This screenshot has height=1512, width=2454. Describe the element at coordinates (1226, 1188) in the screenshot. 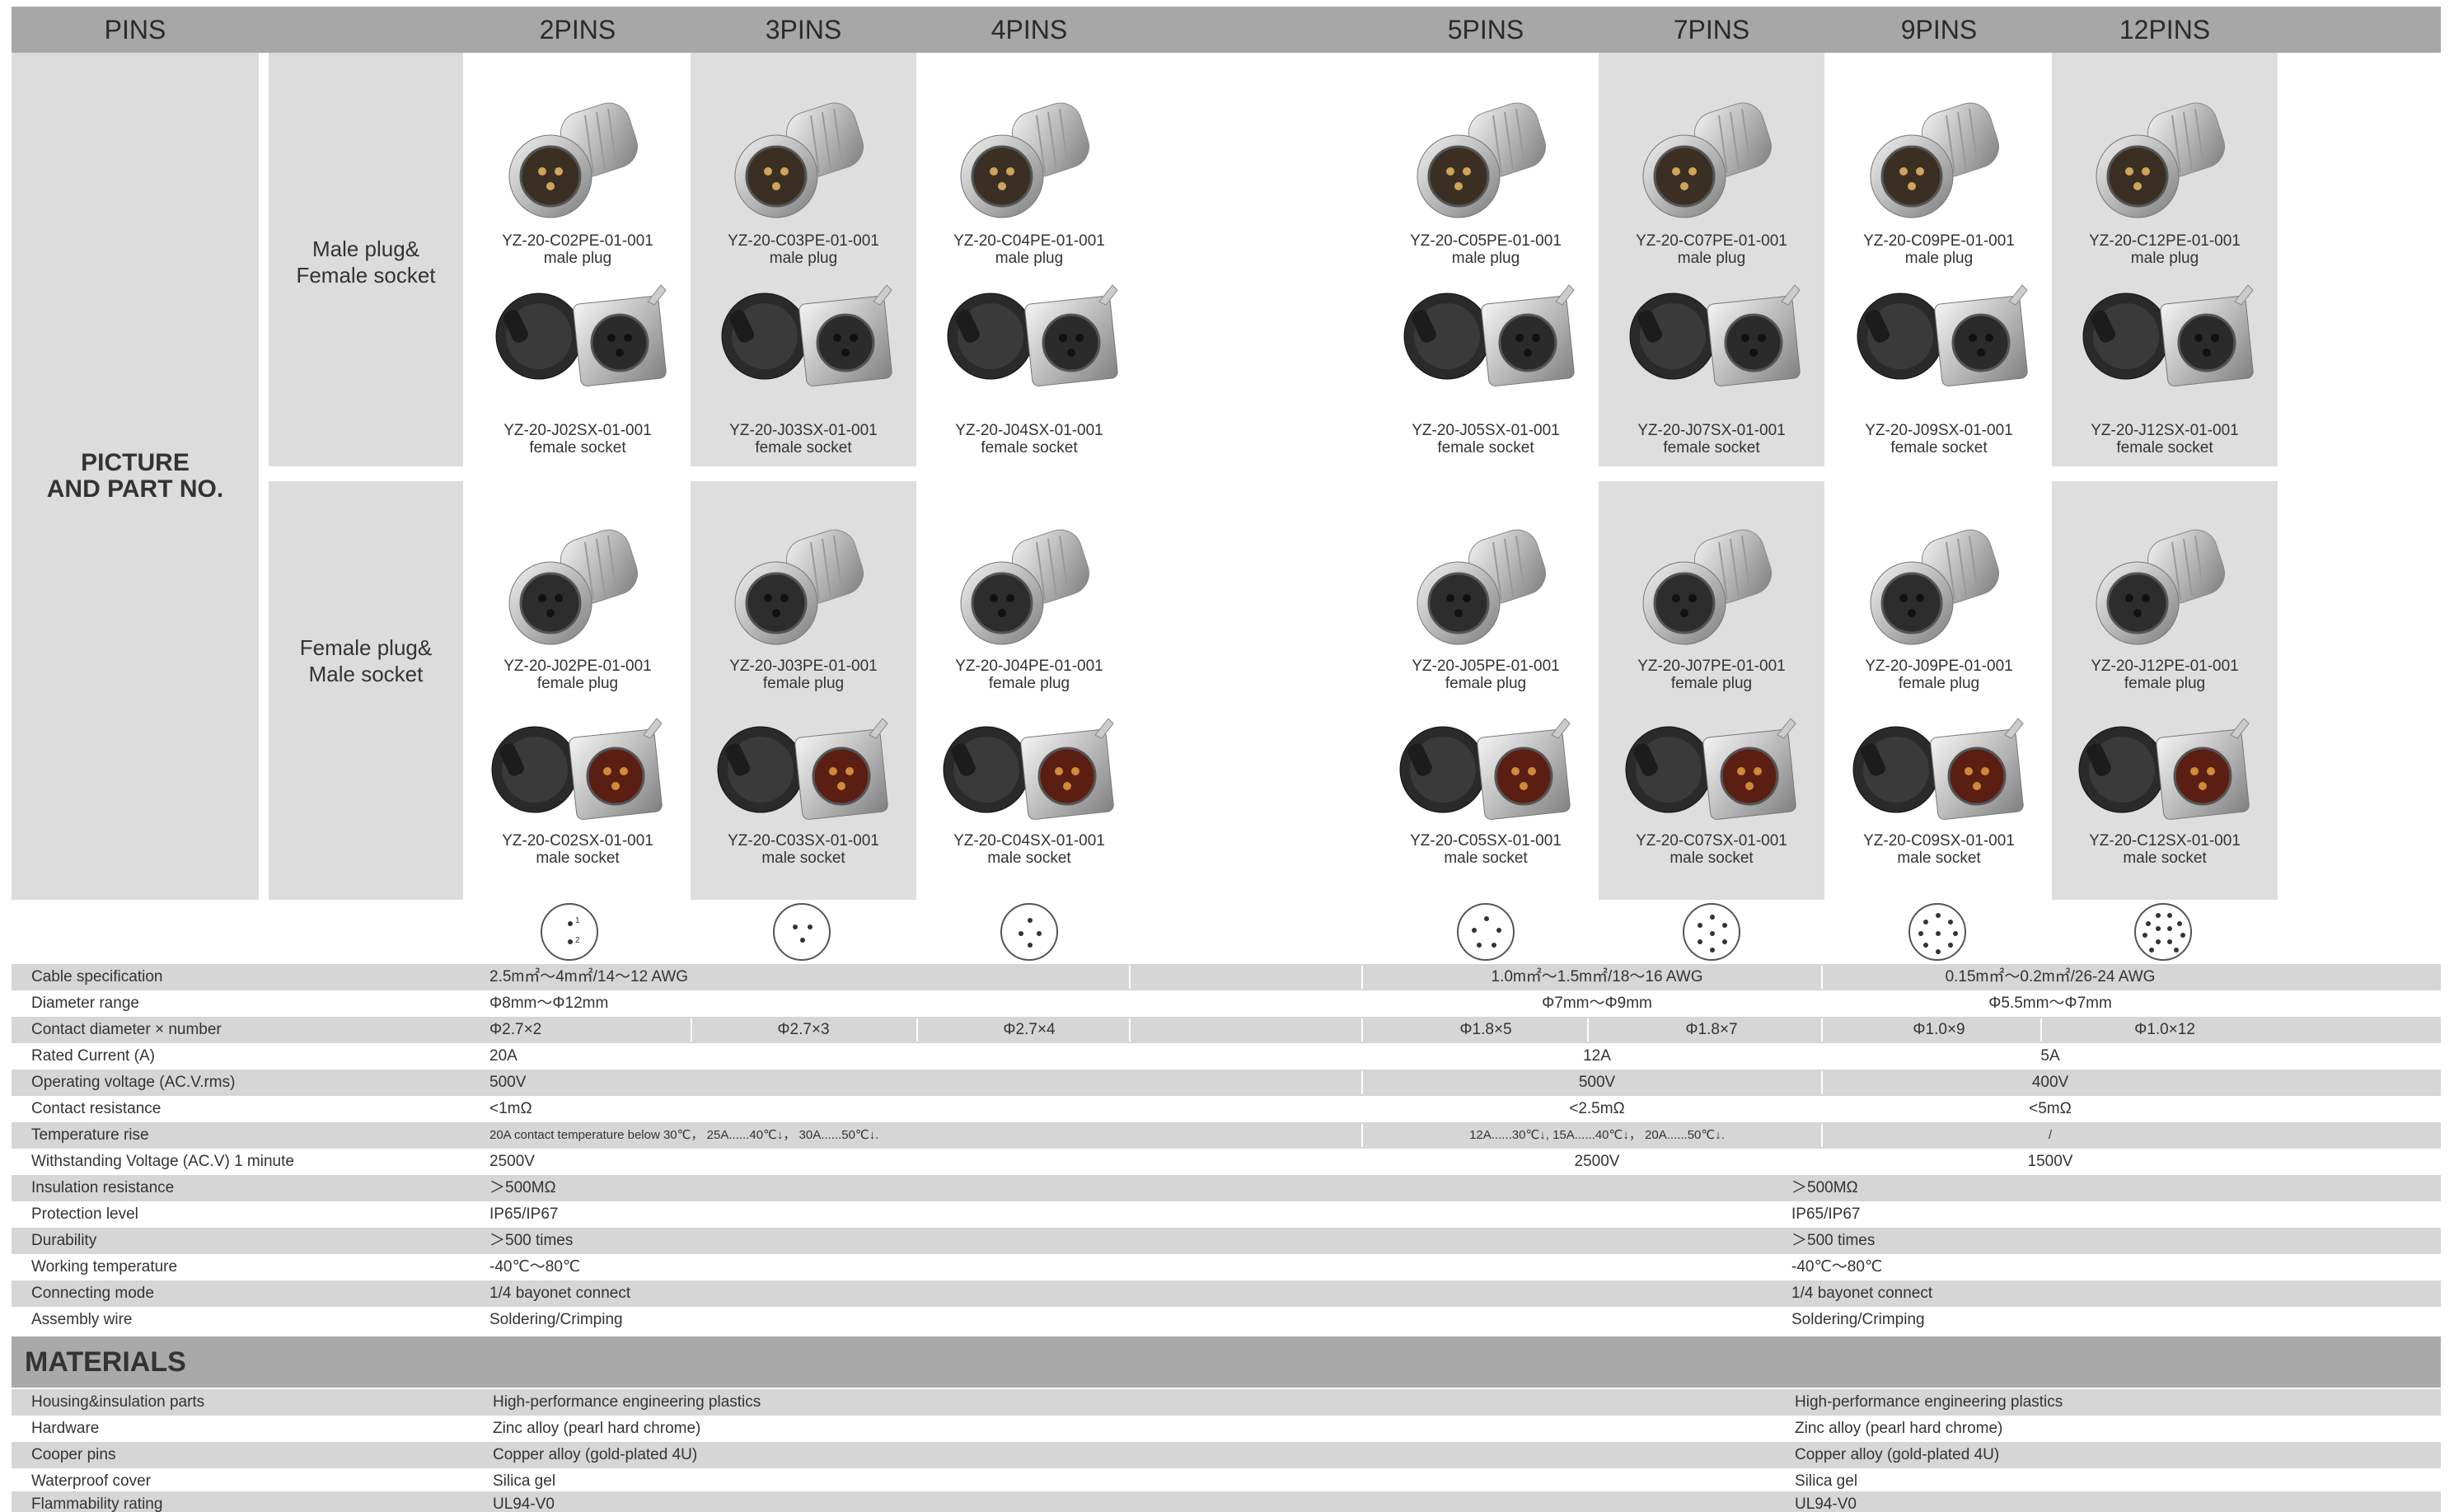

I see `spec-row-insulation: Insulation resistance ＞500MΩ ＞500MΩ` at that location.